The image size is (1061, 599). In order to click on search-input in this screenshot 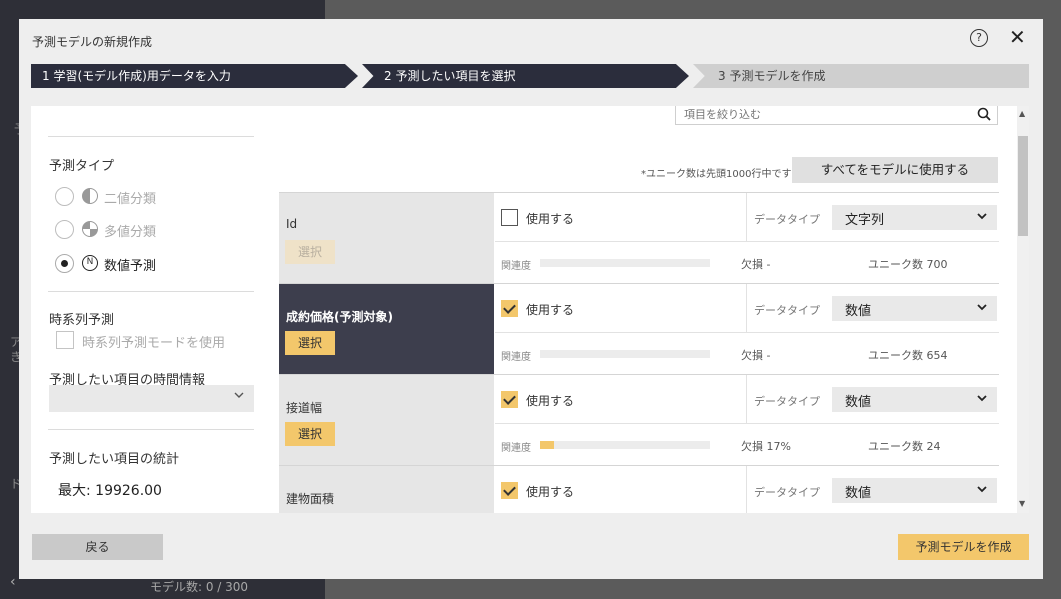, I will do `click(824, 114)`.